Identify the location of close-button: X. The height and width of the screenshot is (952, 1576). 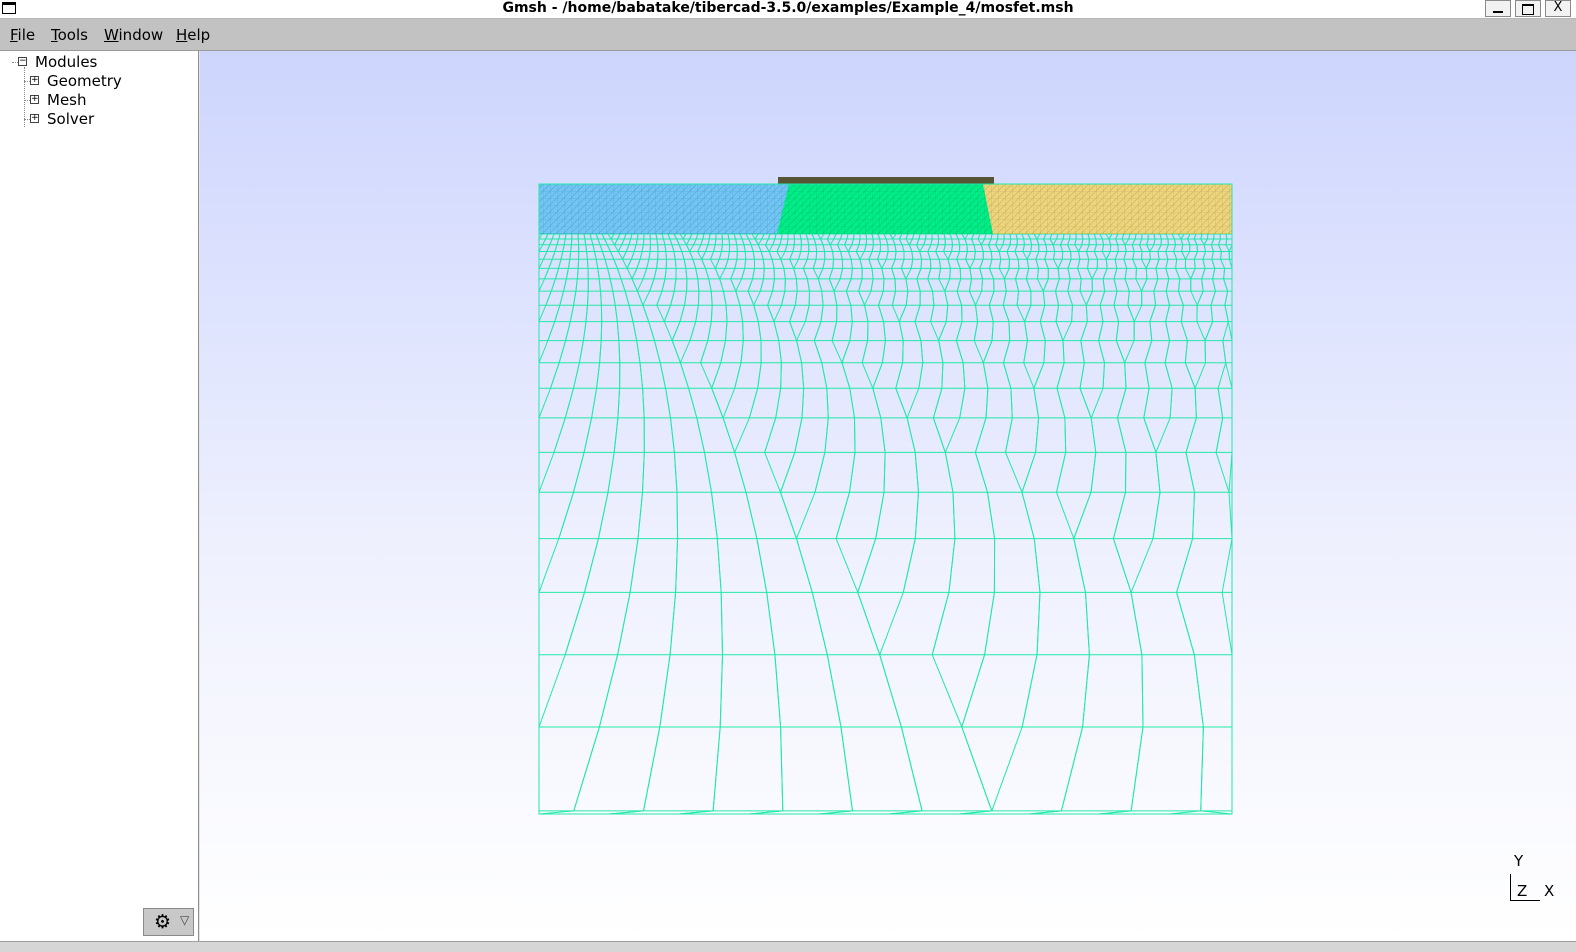
(1558, 8).